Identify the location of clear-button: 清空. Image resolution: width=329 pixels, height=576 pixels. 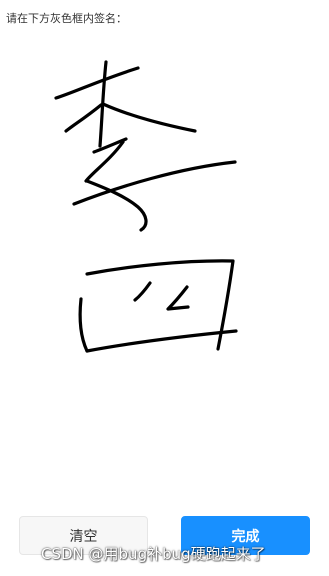
(83, 535).